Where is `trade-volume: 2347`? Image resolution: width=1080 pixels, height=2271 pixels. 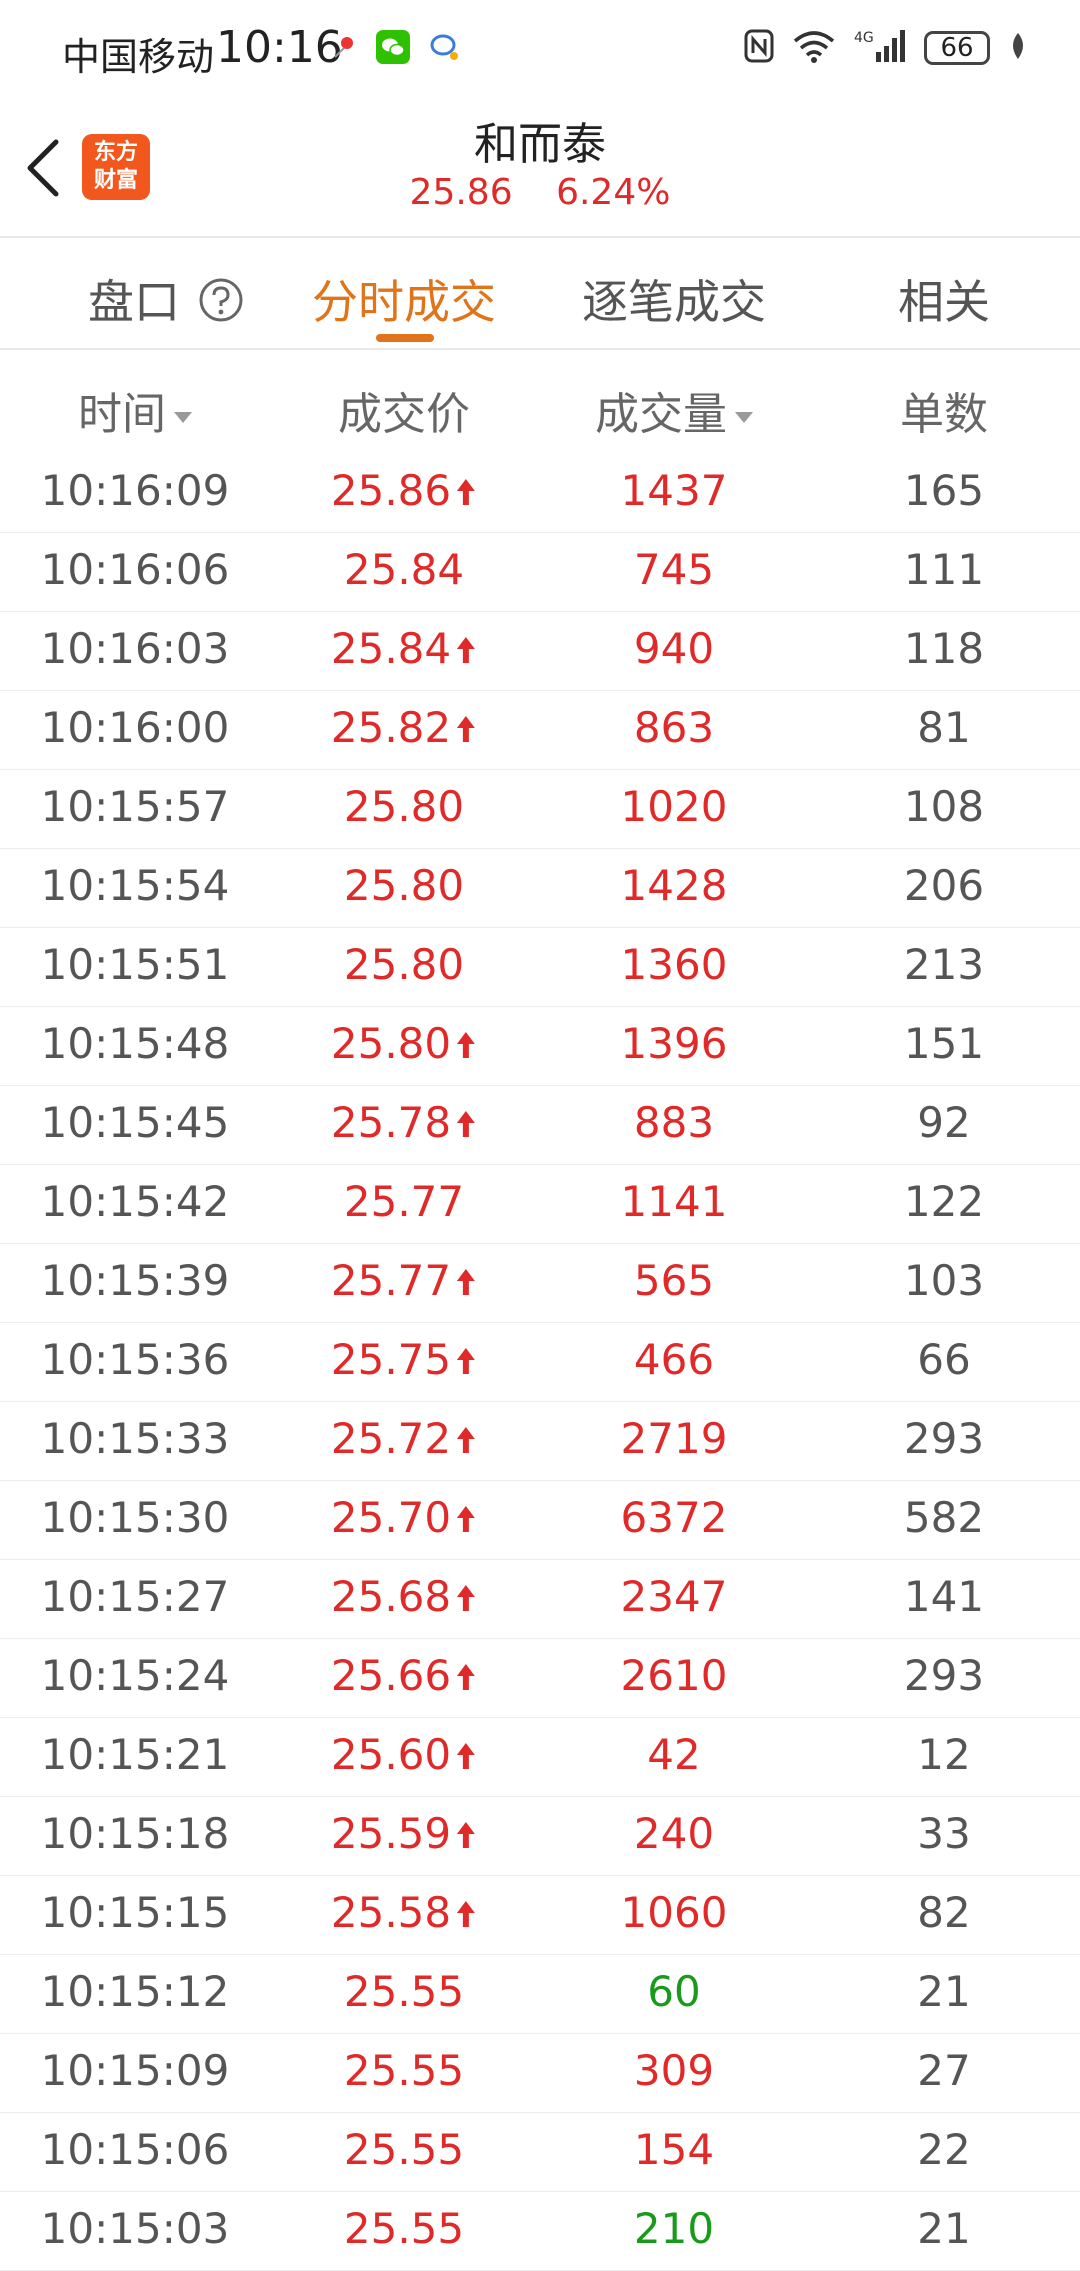 trade-volume: 2347 is located at coordinates (674, 1596).